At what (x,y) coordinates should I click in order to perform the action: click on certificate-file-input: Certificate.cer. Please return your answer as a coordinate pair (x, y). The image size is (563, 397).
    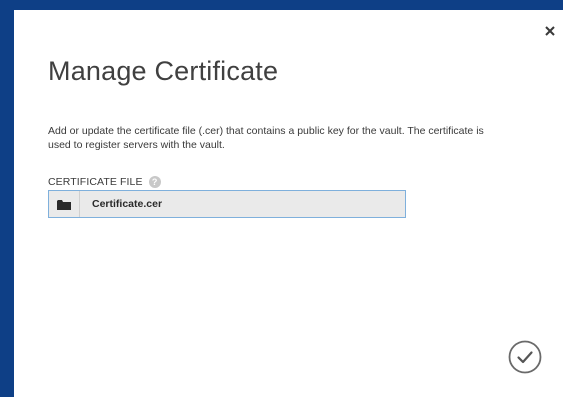
    Looking at the image, I should click on (227, 204).